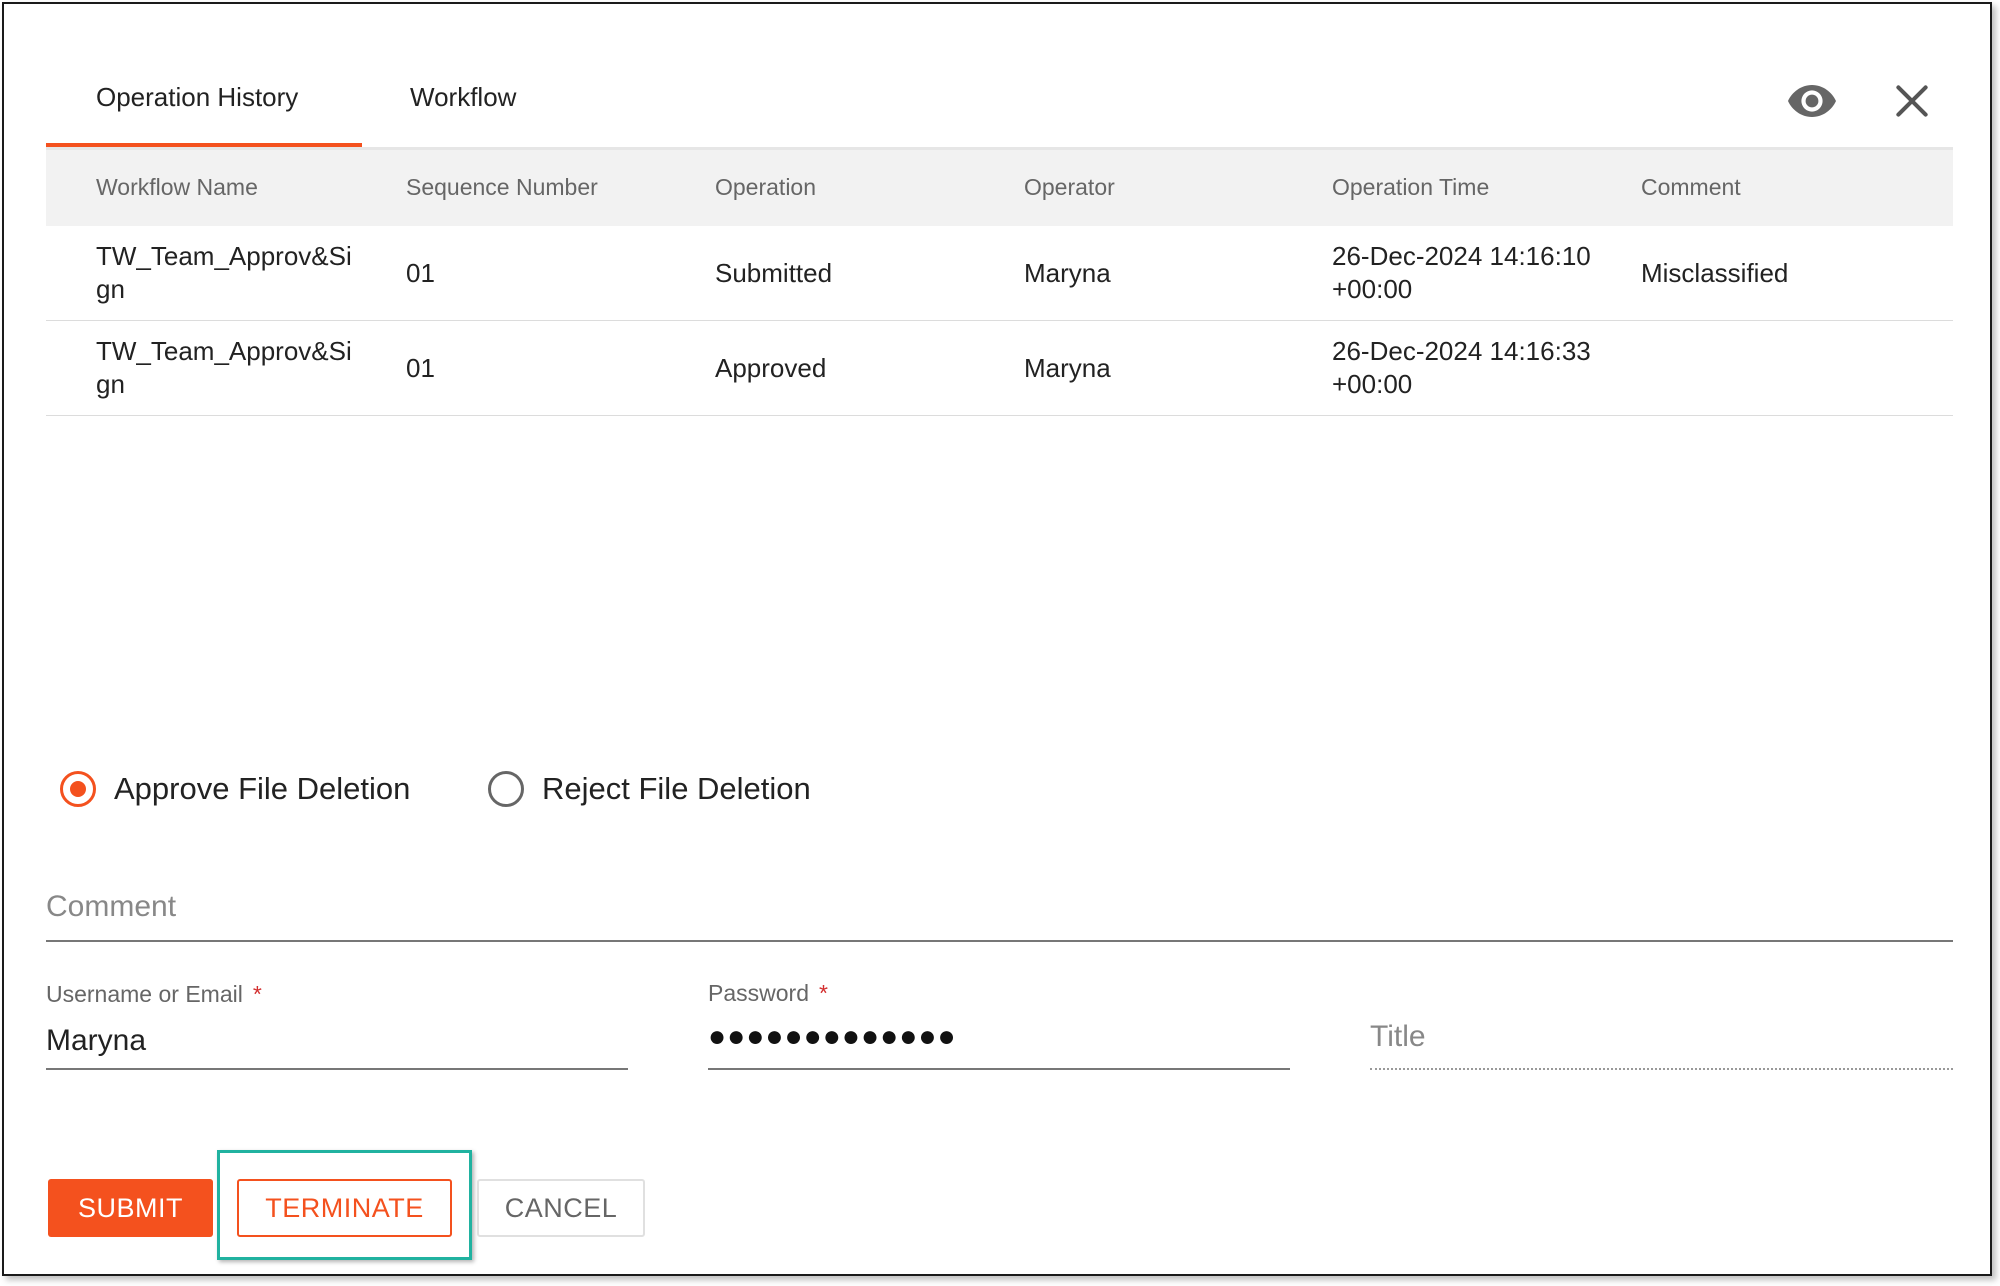  What do you see at coordinates (78, 789) in the screenshot?
I see `radio-selected-indicator` at bounding box center [78, 789].